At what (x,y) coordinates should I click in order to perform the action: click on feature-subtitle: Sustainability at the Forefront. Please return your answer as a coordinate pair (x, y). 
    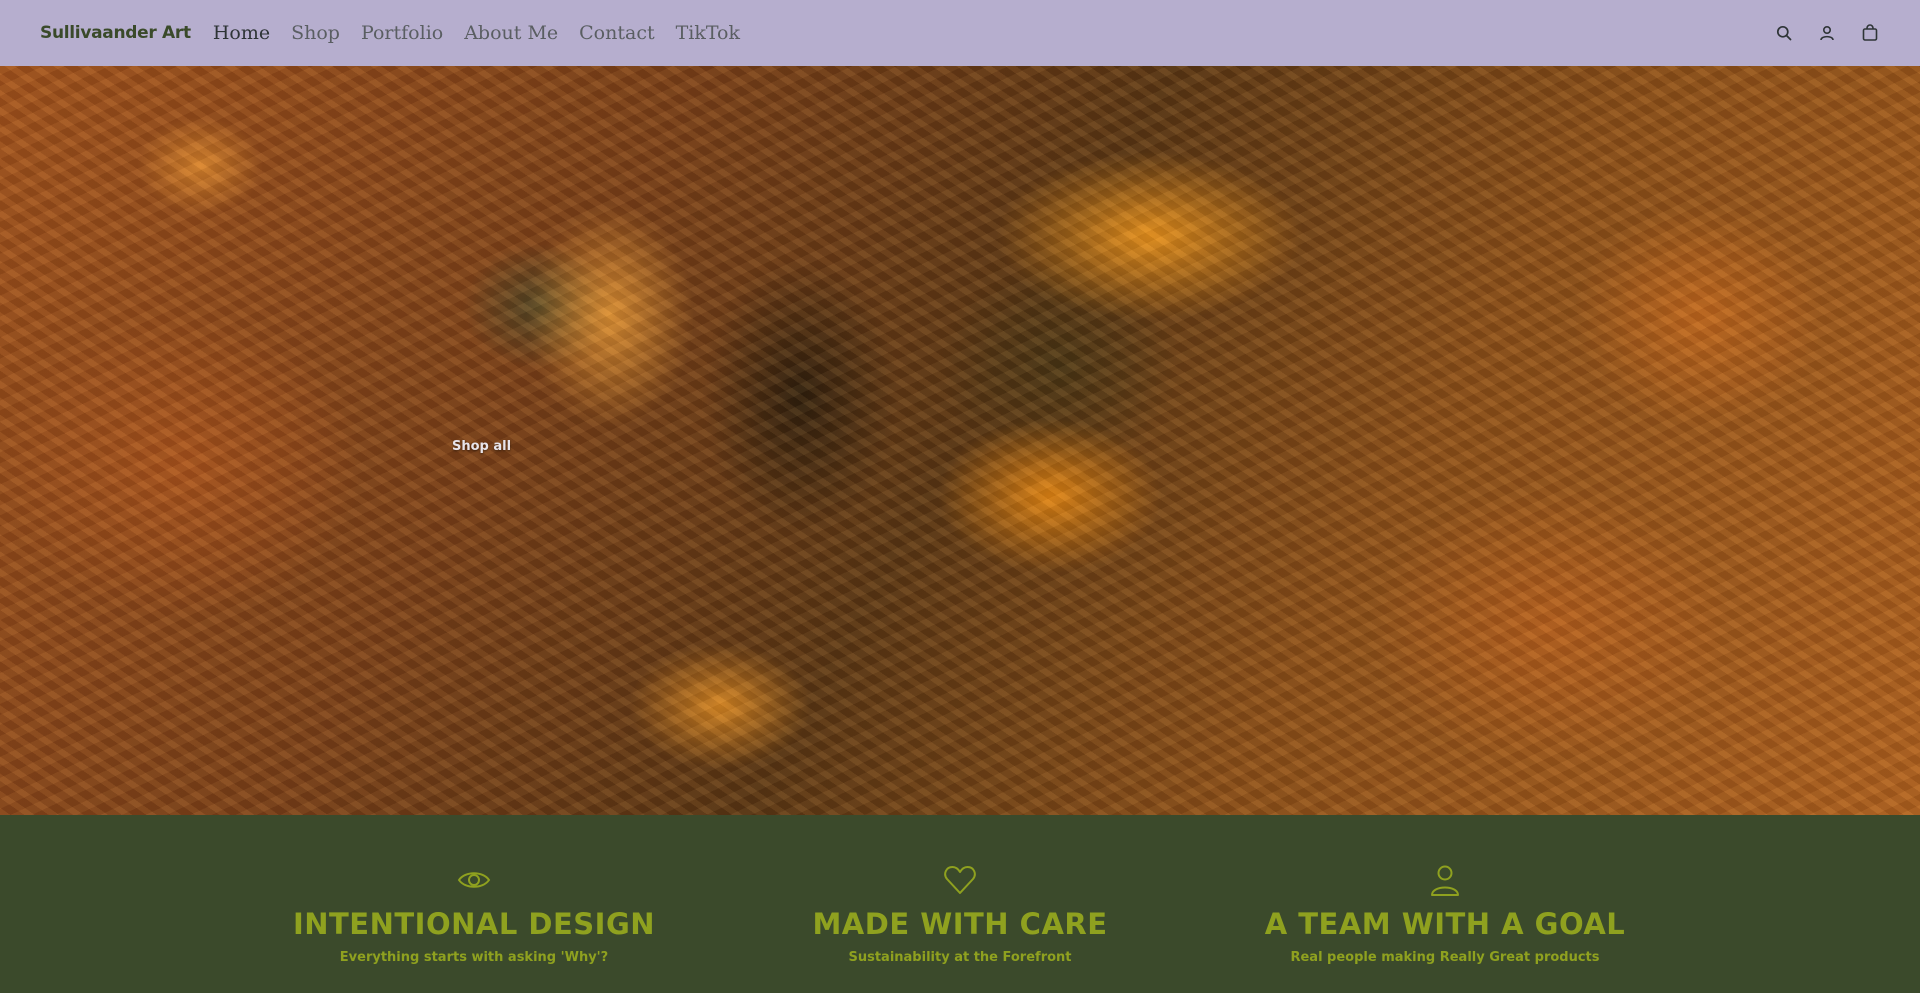
    Looking at the image, I should click on (960, 957).